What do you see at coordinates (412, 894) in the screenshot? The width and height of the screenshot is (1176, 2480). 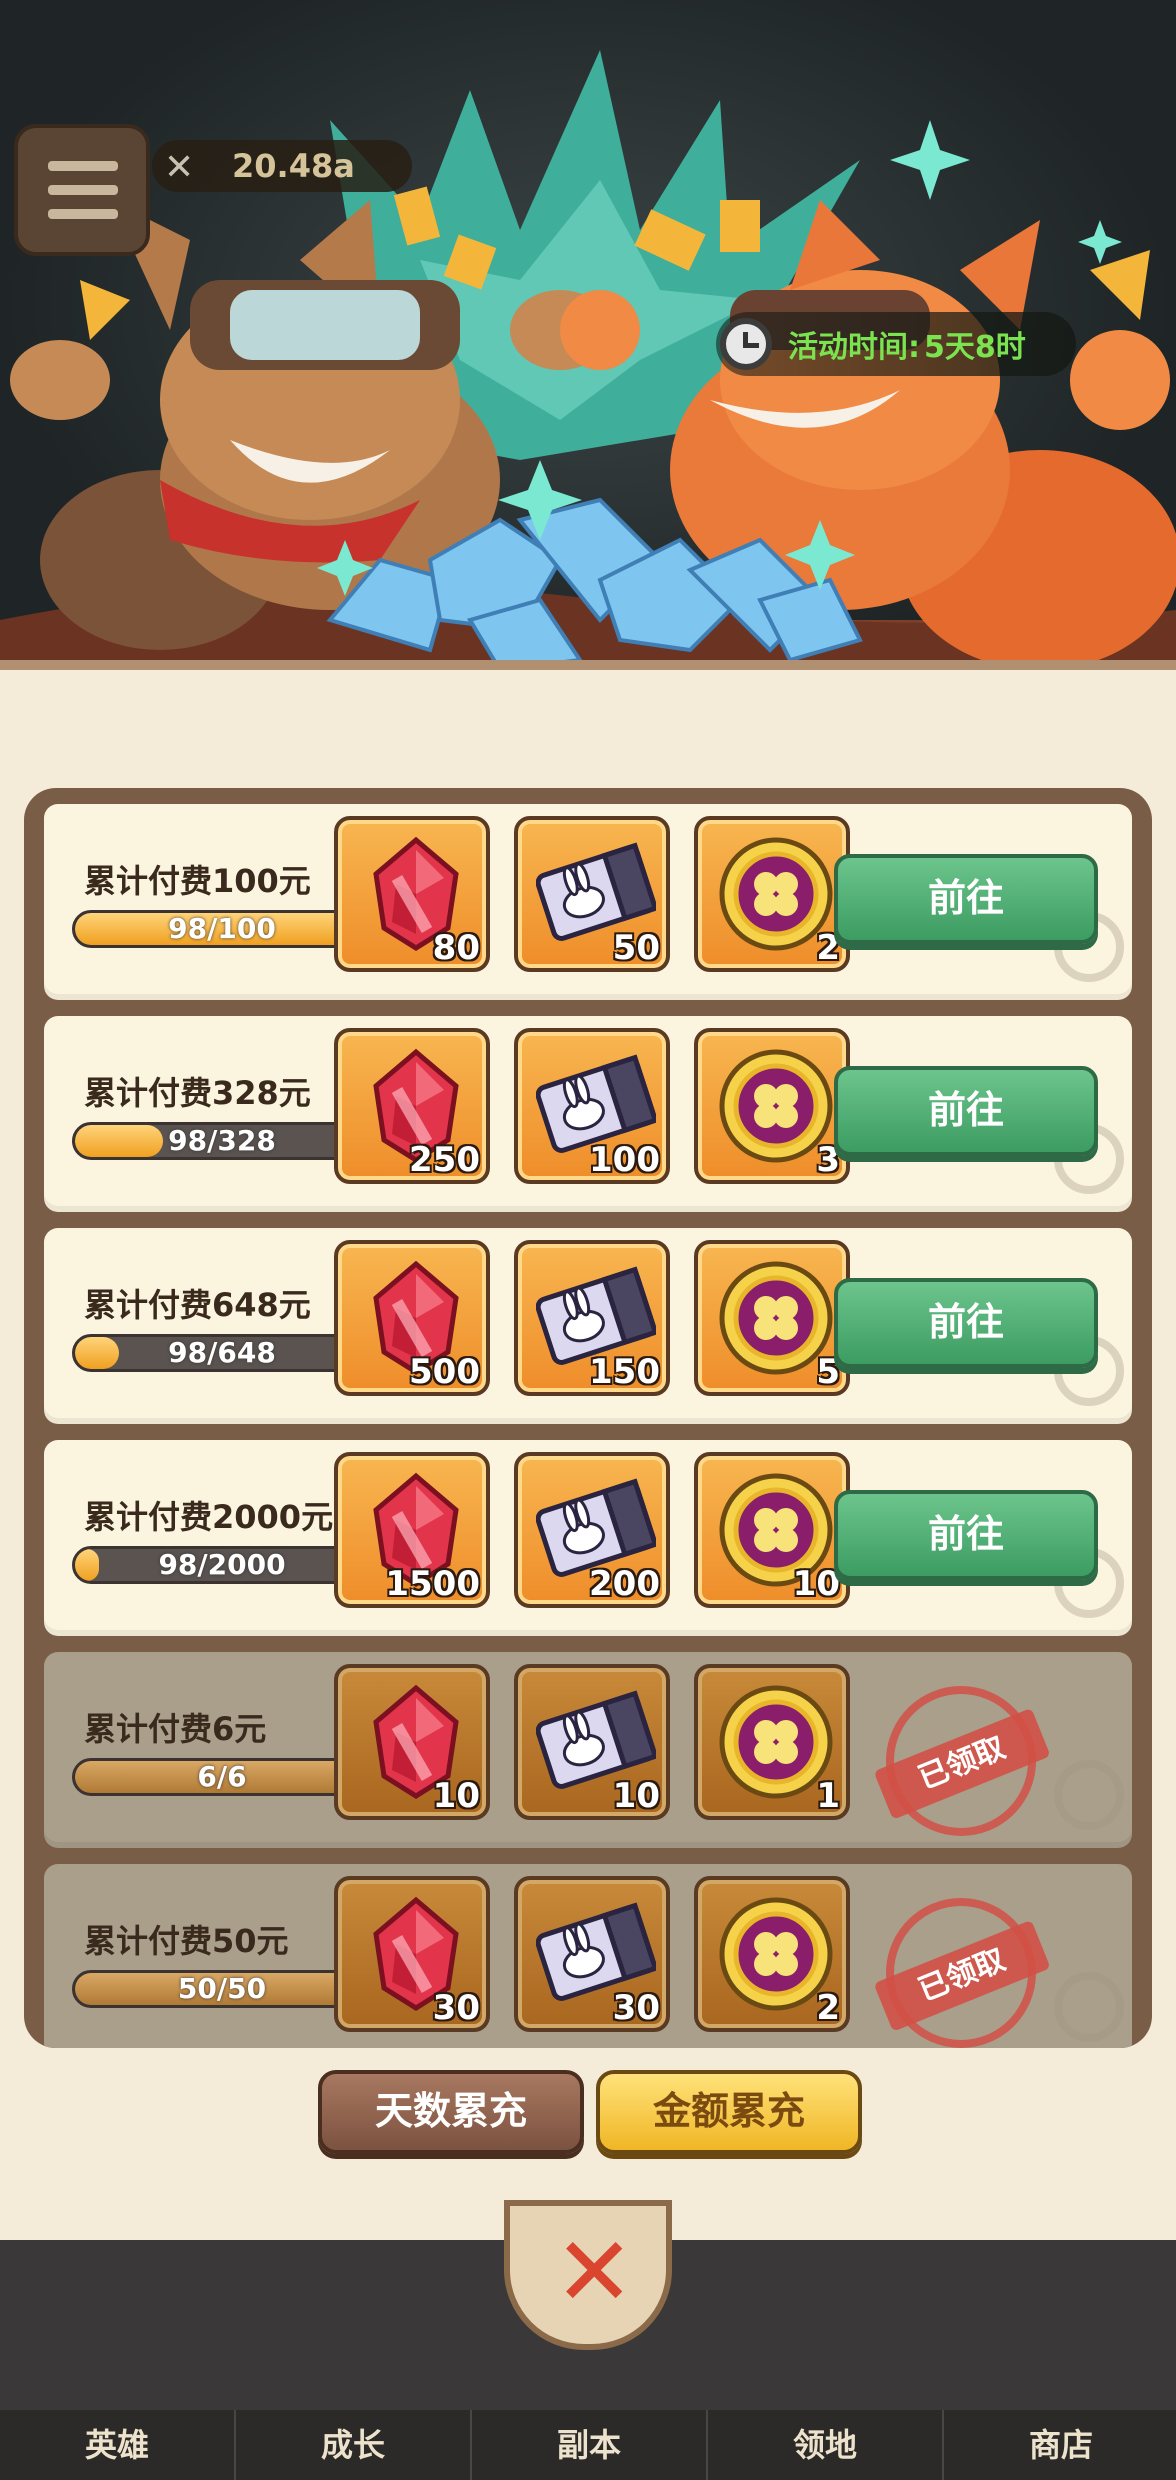 I see `gem-reward: 80` at bounding box center [412, 894].